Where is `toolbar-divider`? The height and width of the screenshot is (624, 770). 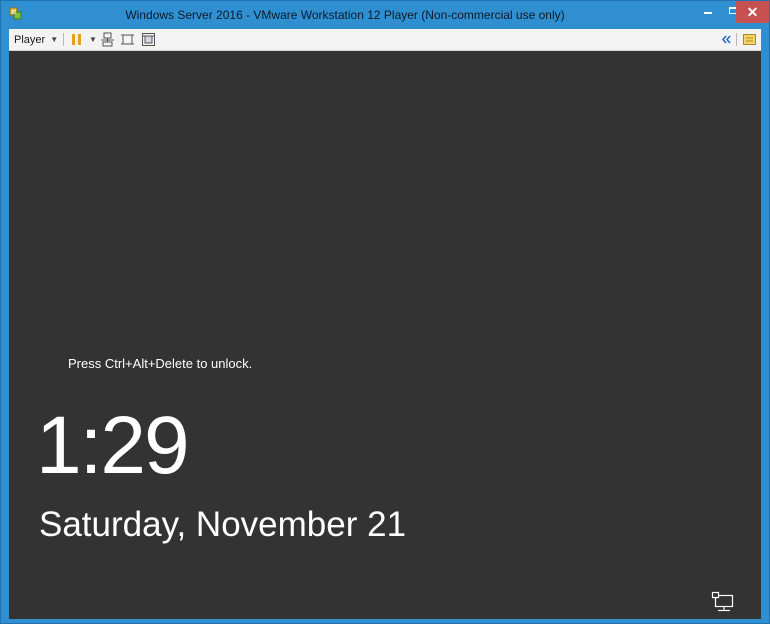
toolbar-divider is located at coordinates (63, 39).